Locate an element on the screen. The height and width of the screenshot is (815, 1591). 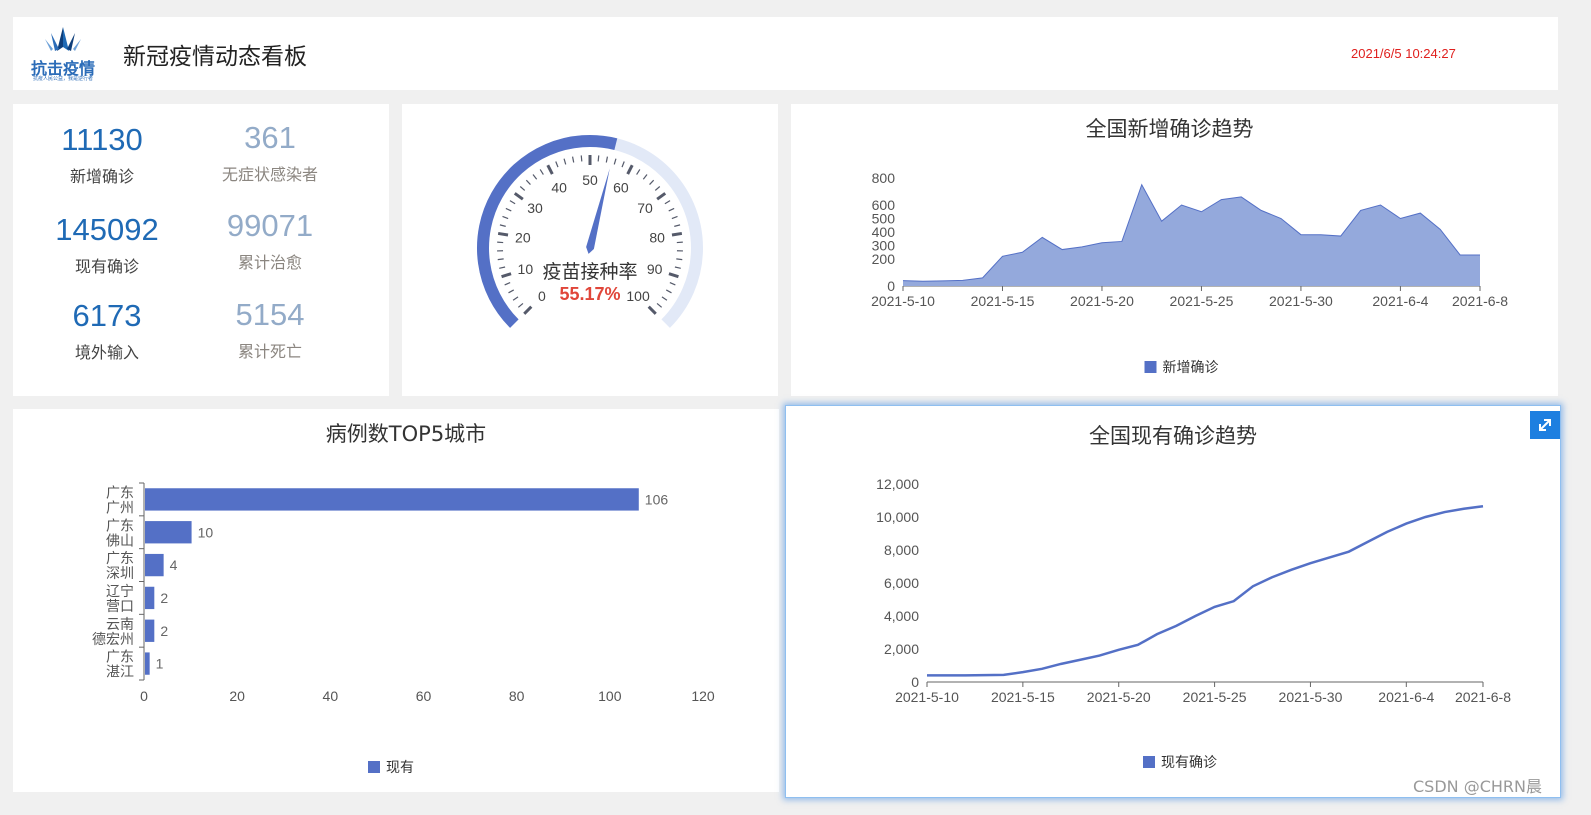
watermark: CSDN @CHRN晨 is located at coordinates (1477, 786).